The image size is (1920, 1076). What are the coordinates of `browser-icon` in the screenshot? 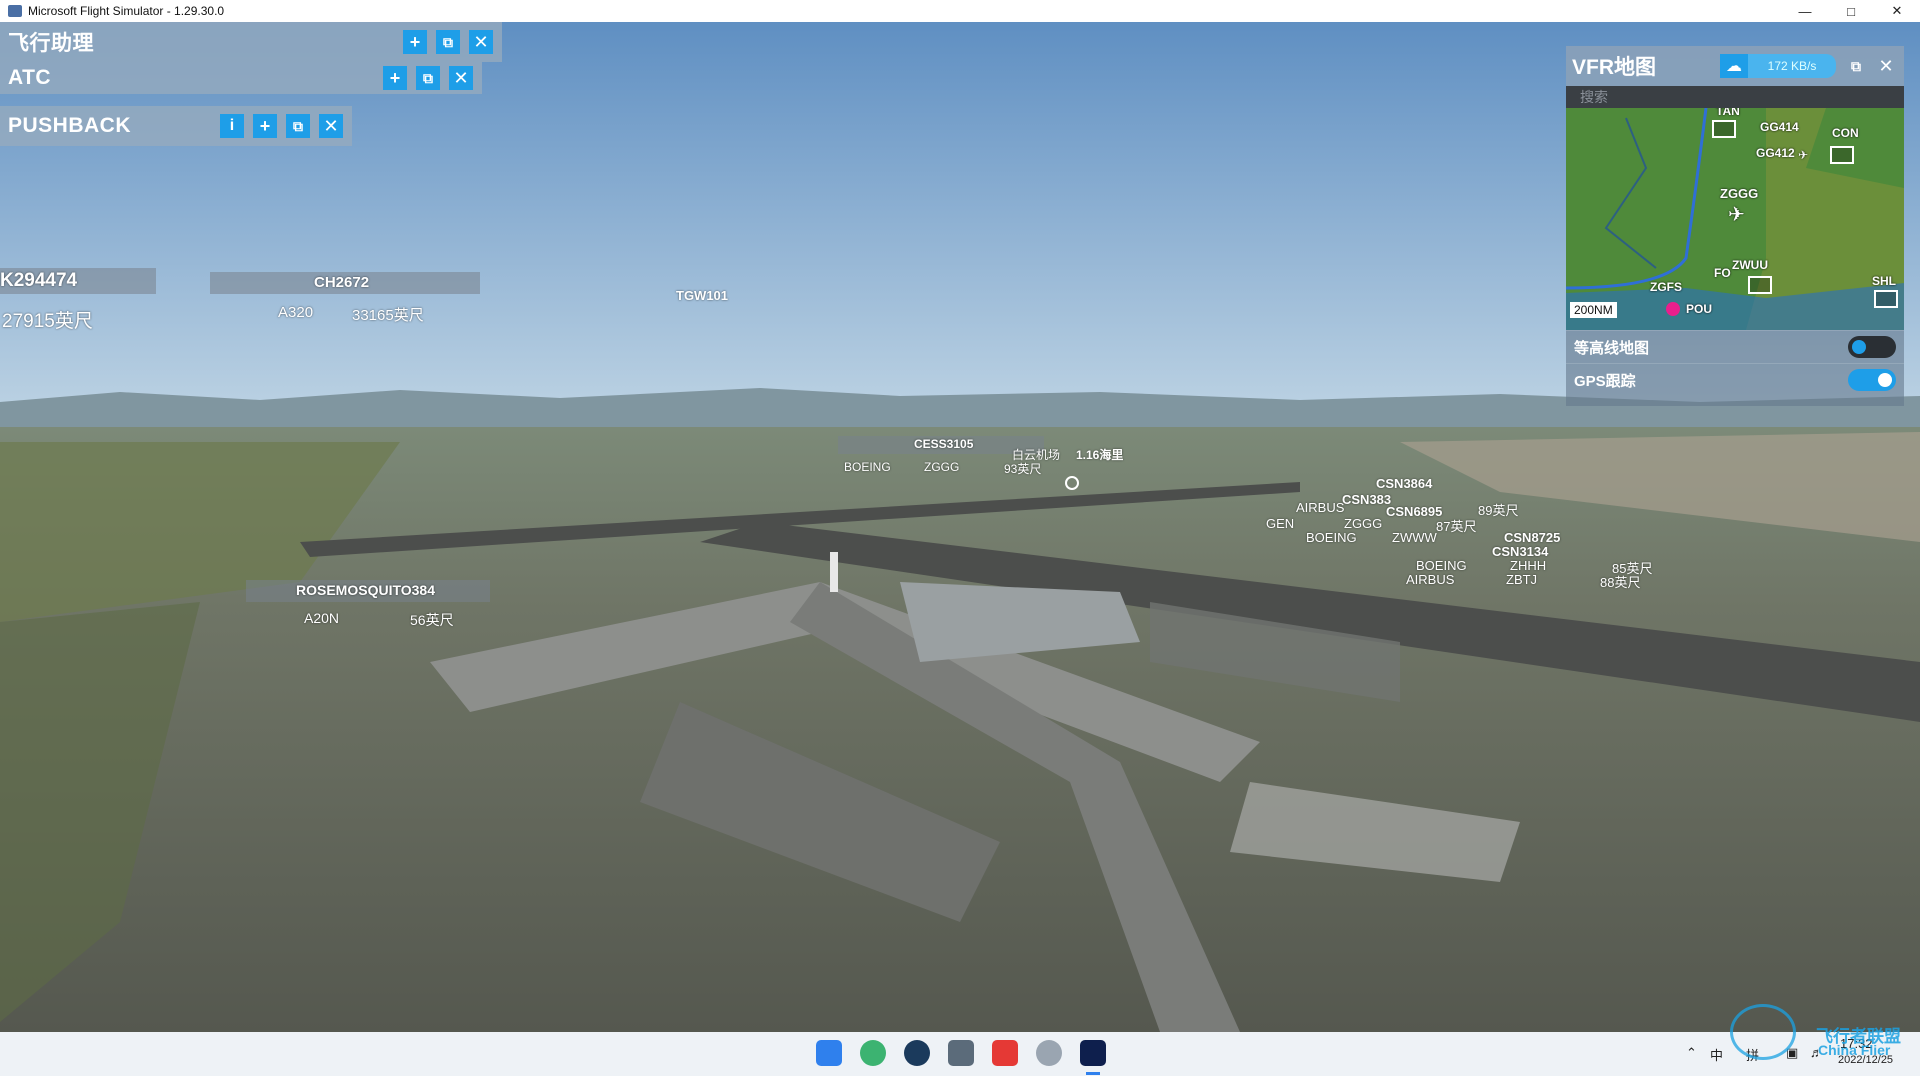 It's located at (873, 1053).